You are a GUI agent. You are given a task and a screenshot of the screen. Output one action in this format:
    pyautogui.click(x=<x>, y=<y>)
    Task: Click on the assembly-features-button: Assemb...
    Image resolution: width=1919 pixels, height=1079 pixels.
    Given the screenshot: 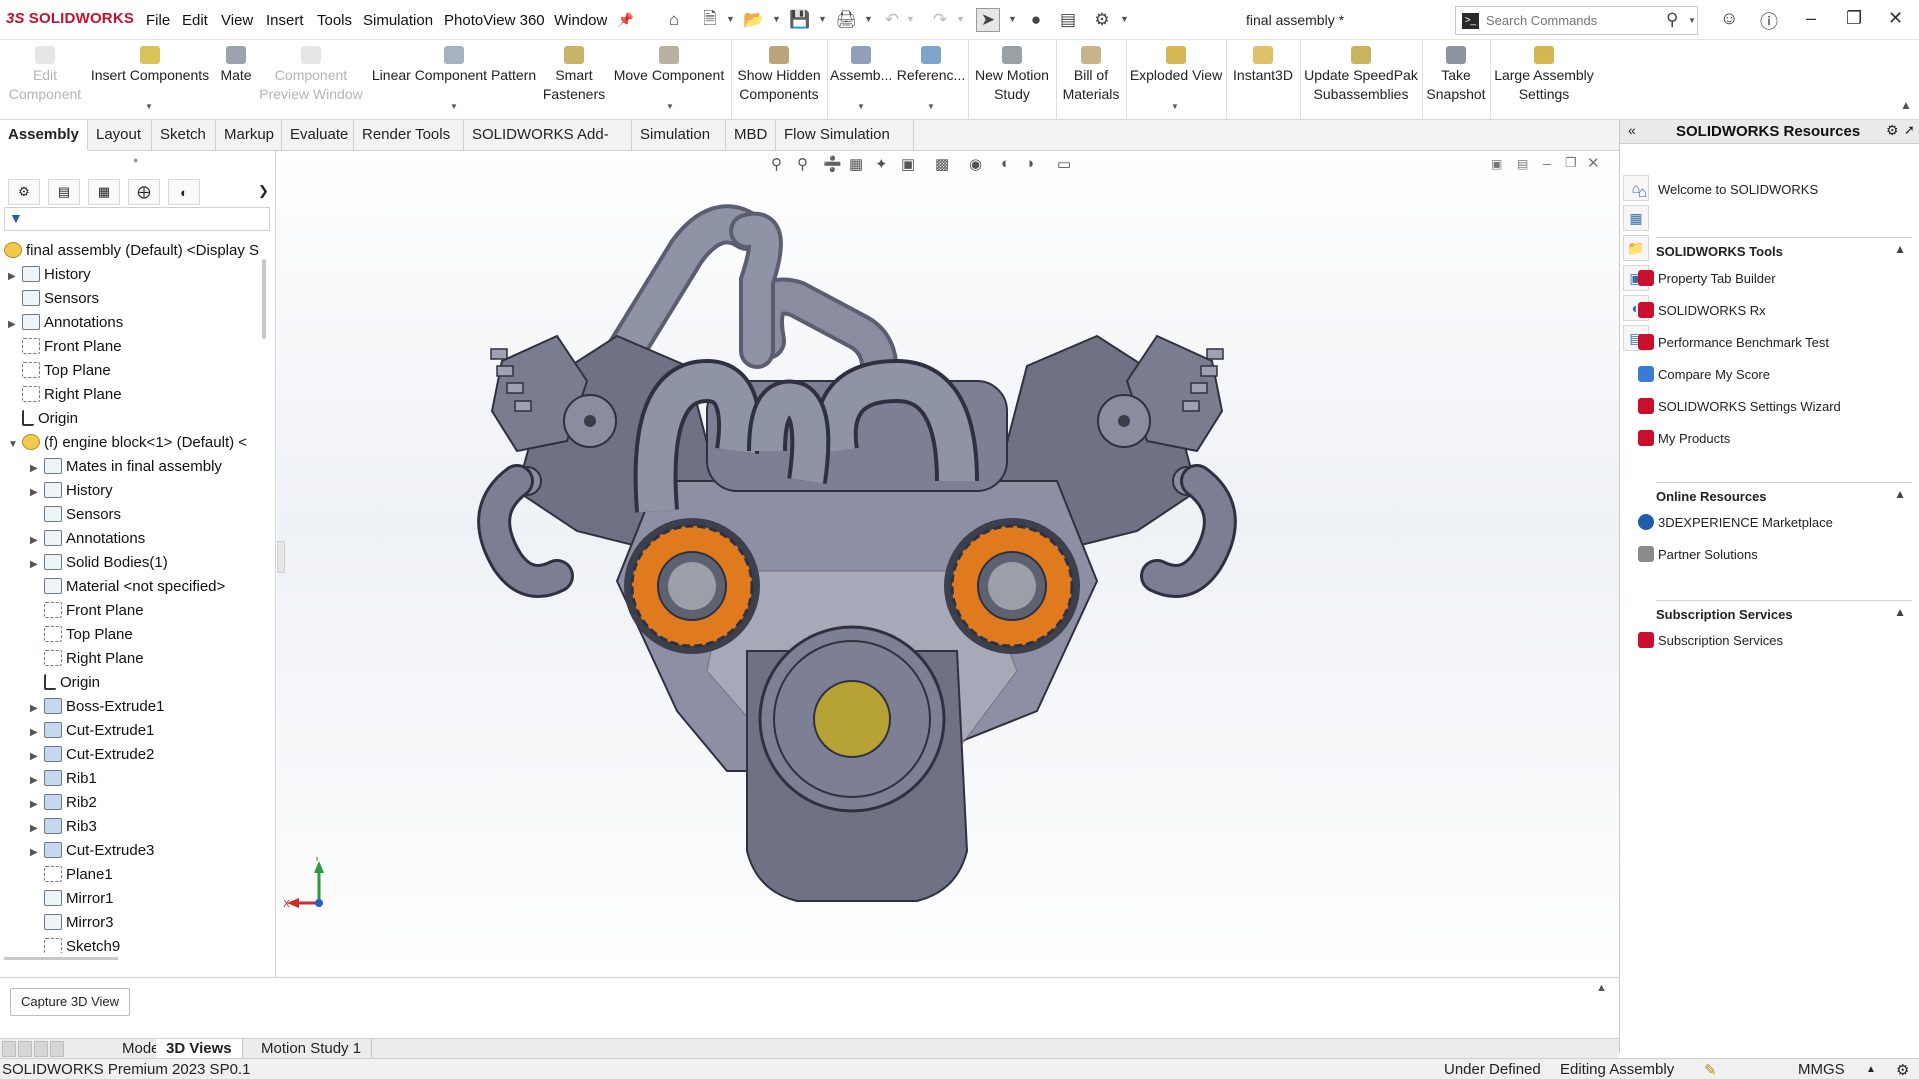 What is the action you would take?
    pyautogui.click(x=861, y=65)
    